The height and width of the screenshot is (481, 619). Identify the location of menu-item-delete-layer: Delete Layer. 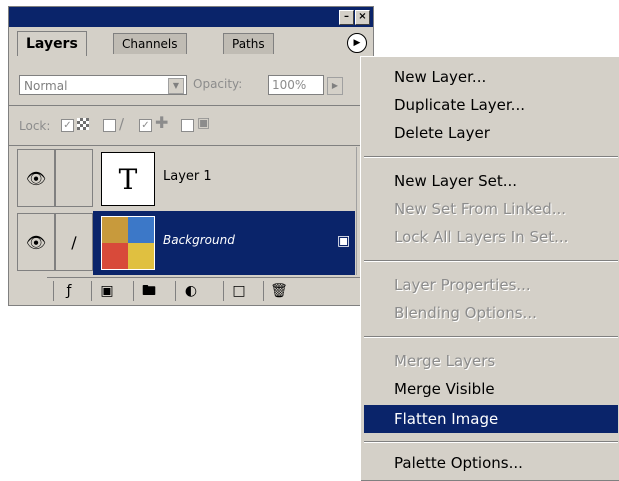
(491, 133).